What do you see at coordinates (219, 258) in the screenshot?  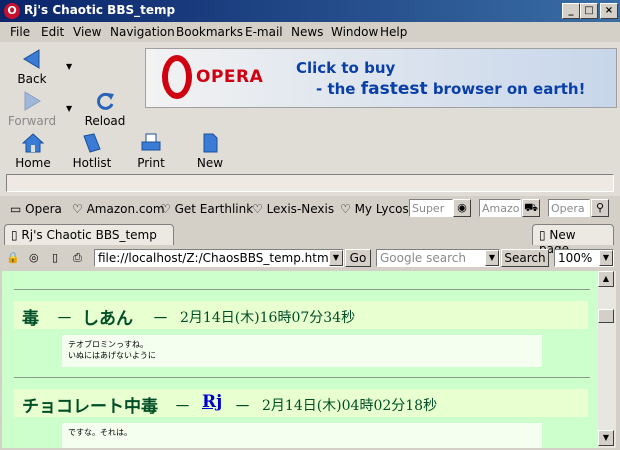 I see `url-input: file://localhost/Z:/ChaosBBS_temp.html` at bounding box center [219, 258].